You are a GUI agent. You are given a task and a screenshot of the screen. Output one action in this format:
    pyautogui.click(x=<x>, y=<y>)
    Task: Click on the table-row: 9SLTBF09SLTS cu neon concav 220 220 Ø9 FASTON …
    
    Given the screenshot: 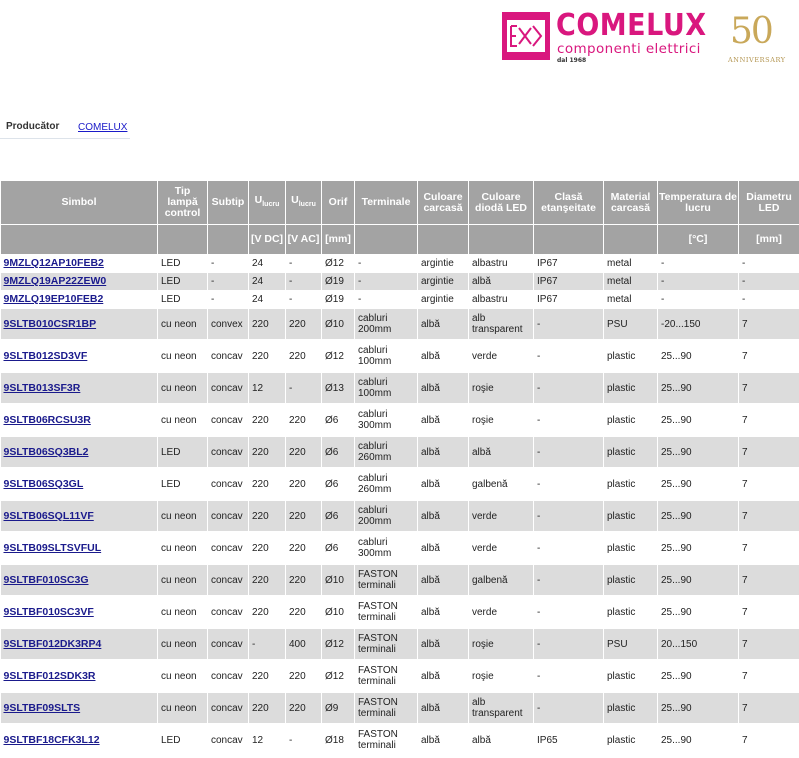 What is the action you would take?
    pyautogui.click(x=399, y=708)
    